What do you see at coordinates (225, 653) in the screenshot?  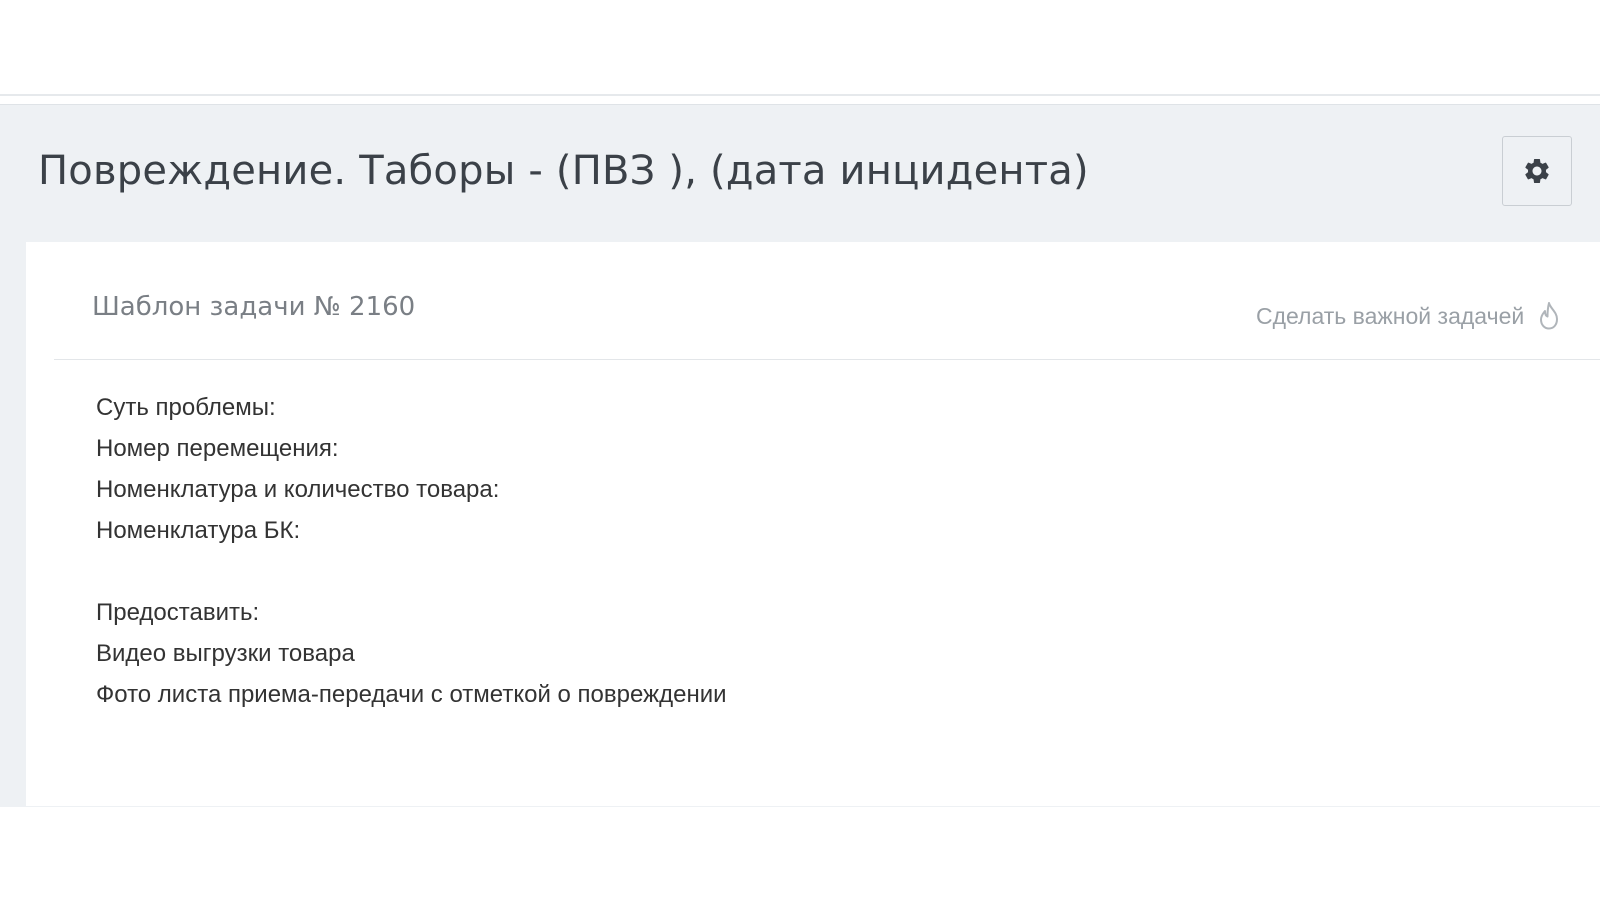 I see `description-line-unloading-video: Видео выгрузки товара` at bounding box center [225, 653].